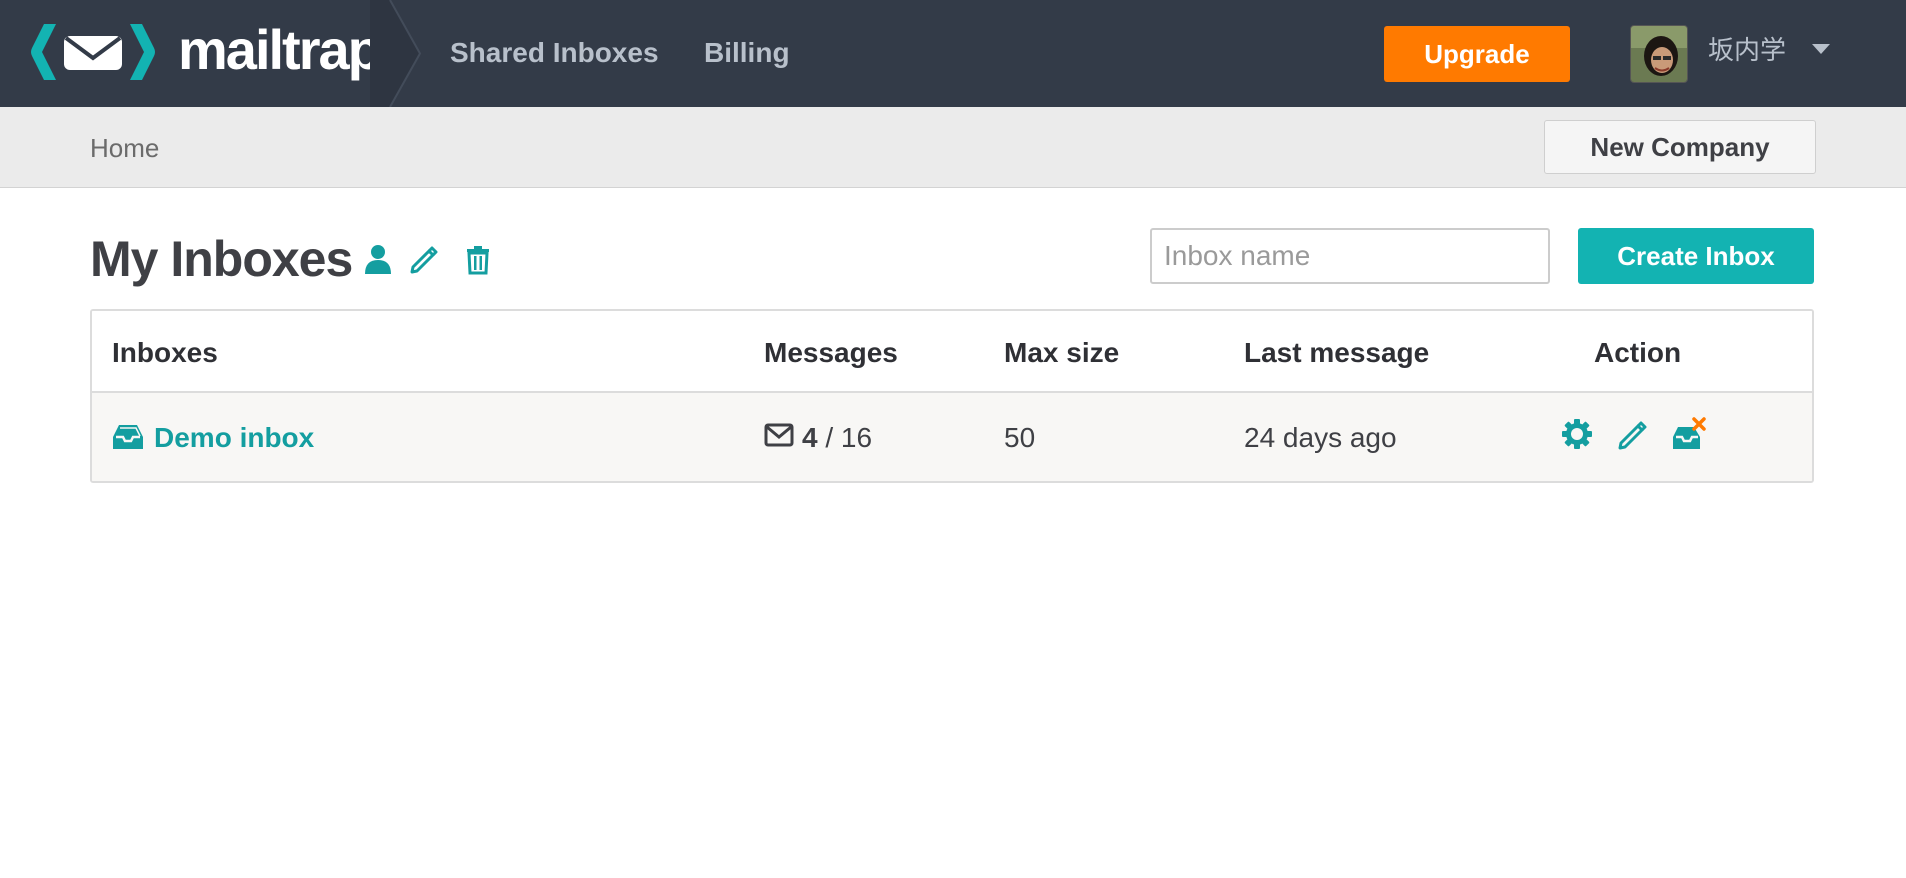 The image size is (1906, 878). Describe the element at coordinates (1477, 54) in the screenshot. I see `upgrade-button: Upgrade` at that location.